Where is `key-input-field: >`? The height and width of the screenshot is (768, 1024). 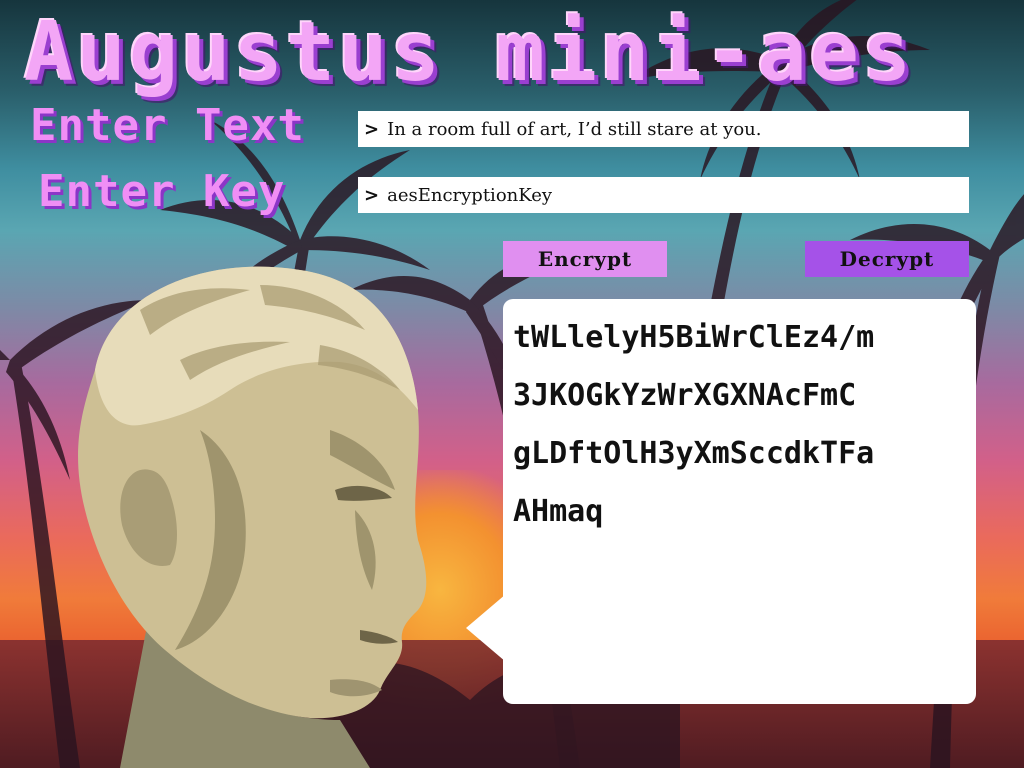
key-input-field: > is located at coordinates (663, 195).